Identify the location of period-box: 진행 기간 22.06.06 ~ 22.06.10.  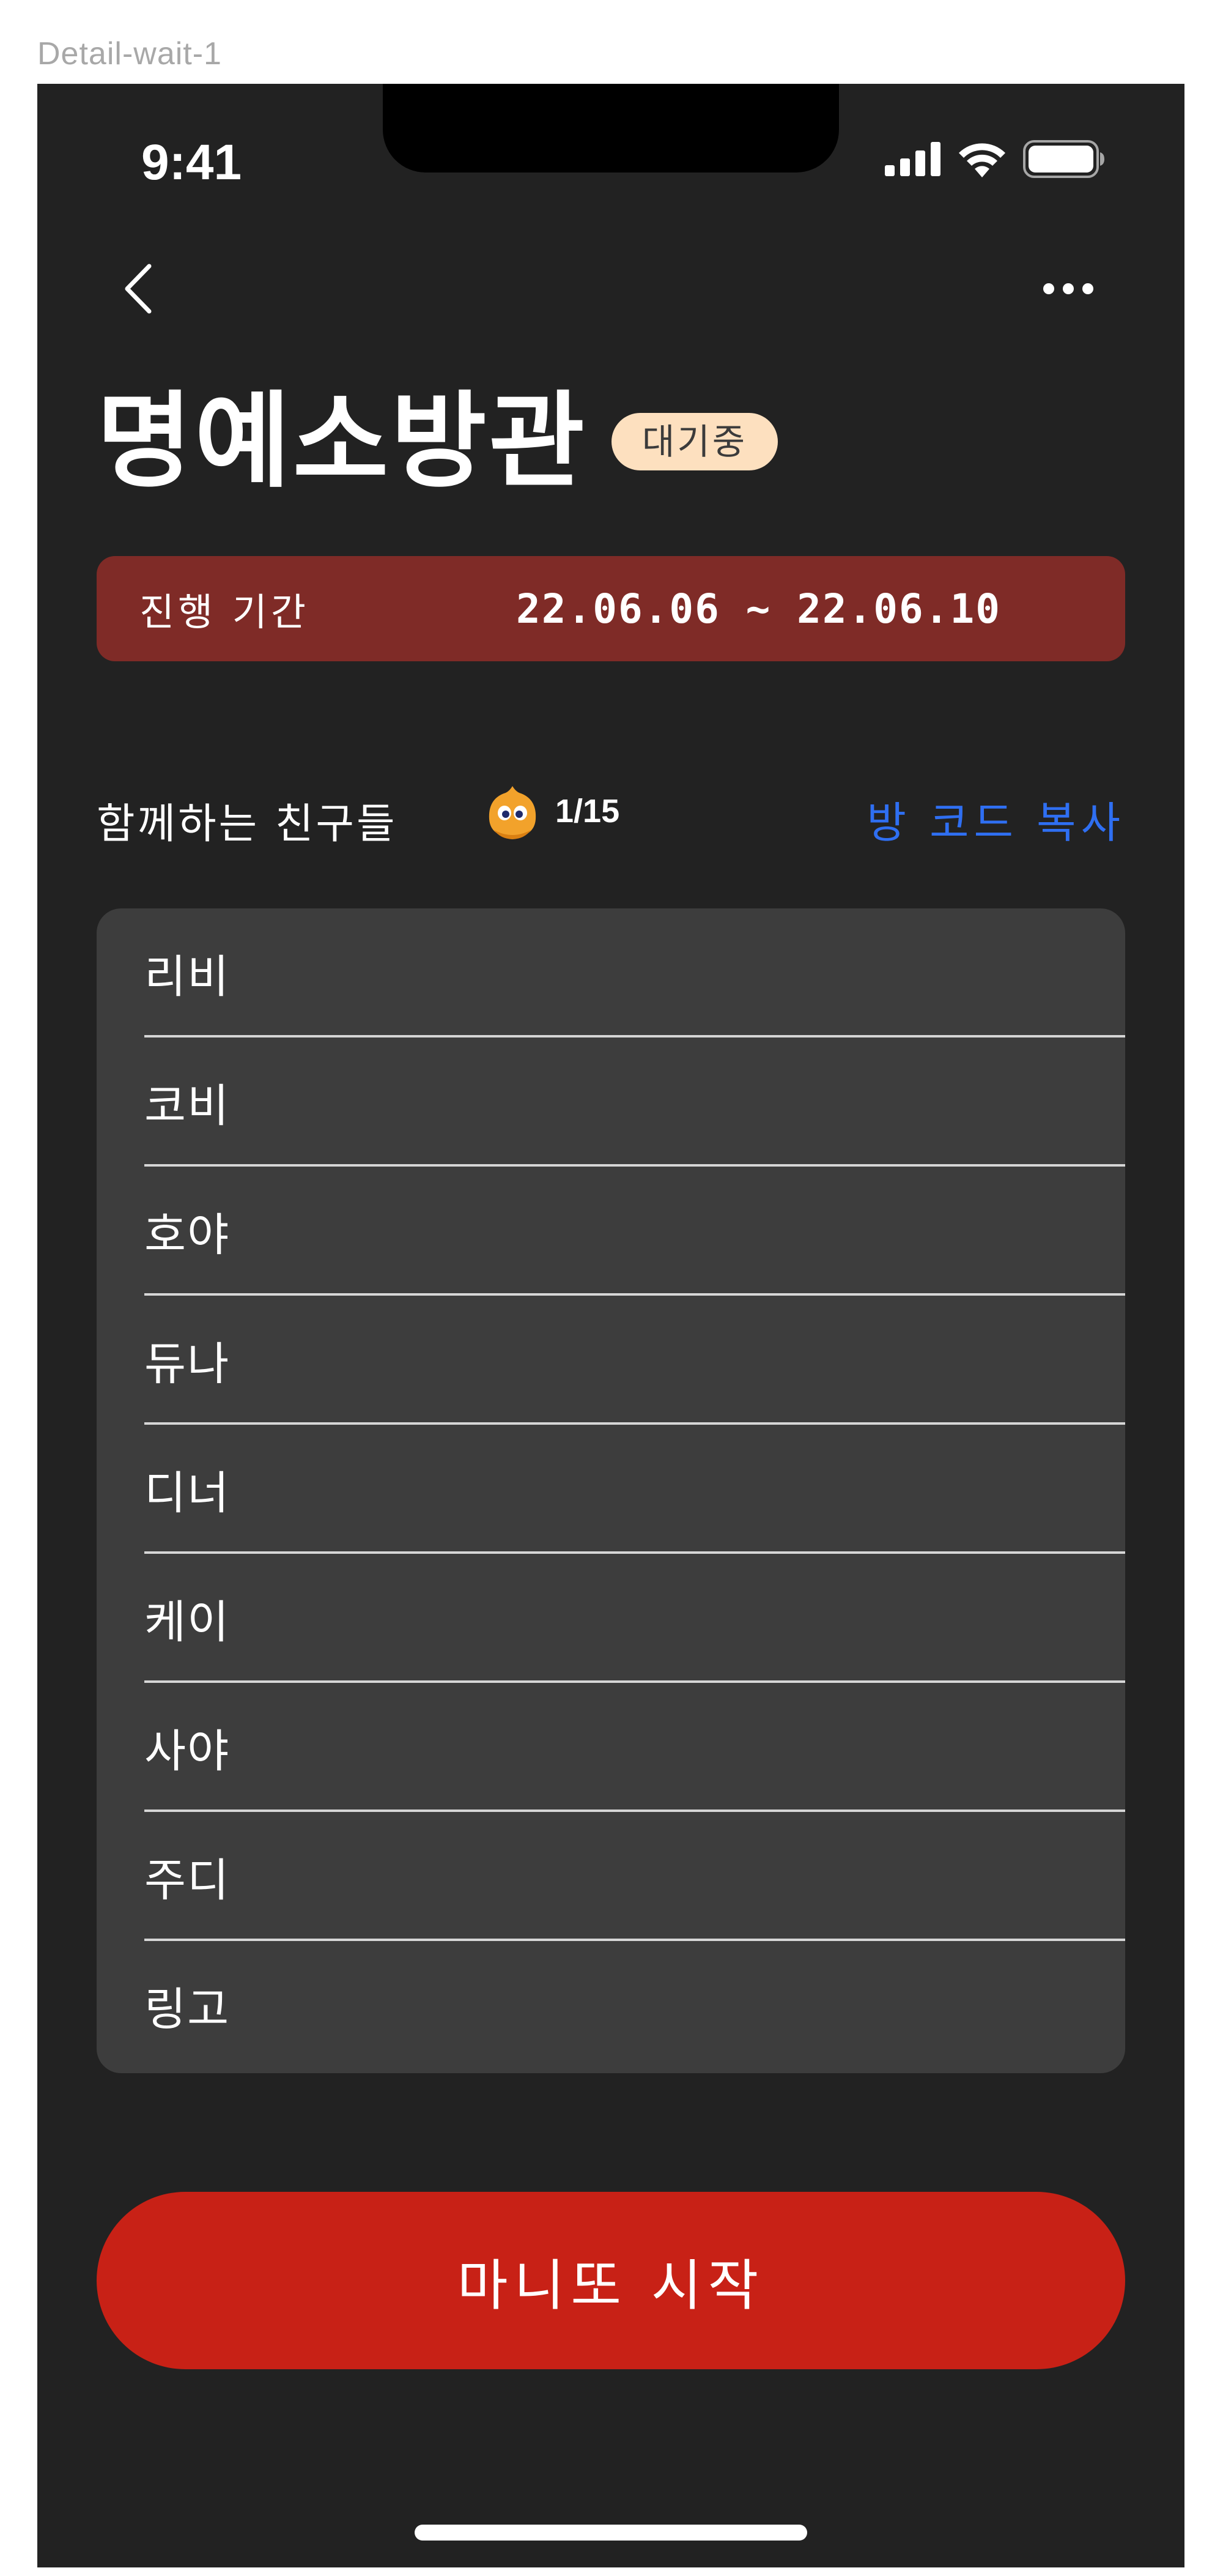
(611, 608).